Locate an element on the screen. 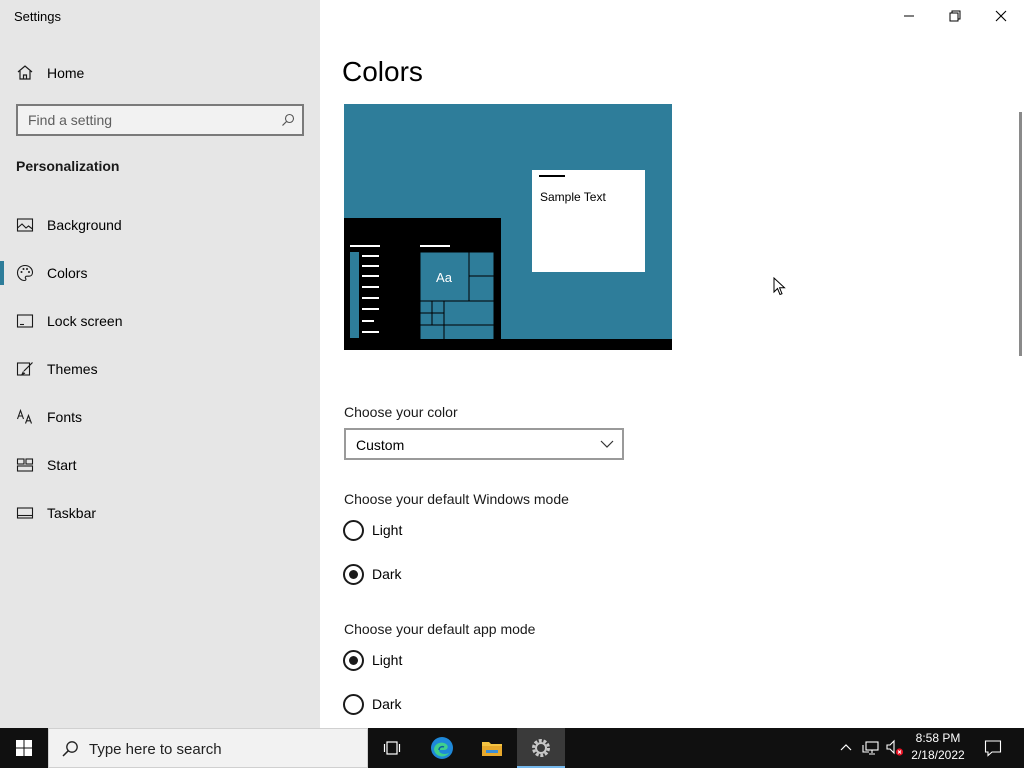  taskbar-search-placeholder: Type here to search is located at coordinates (155, 749).